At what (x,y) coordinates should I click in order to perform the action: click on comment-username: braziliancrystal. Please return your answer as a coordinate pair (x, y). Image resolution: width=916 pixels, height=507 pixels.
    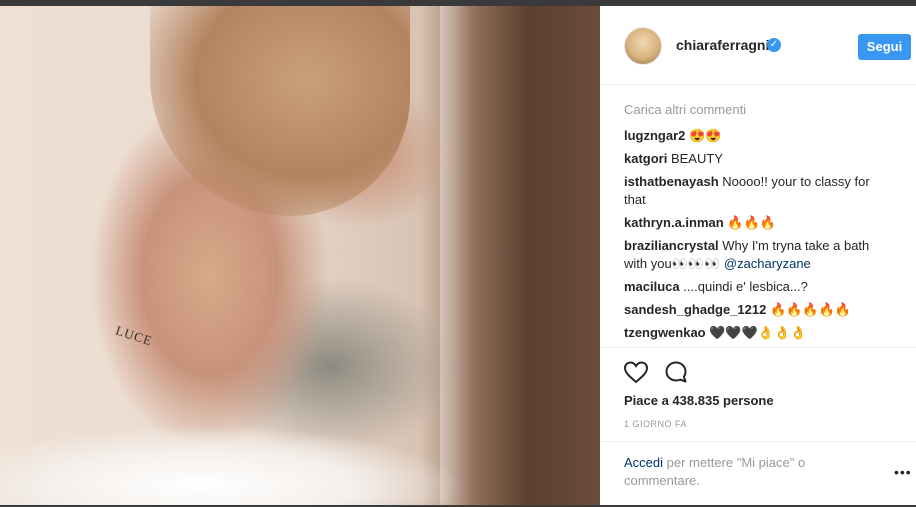
    Looking at the image, I should click on (671, 245).